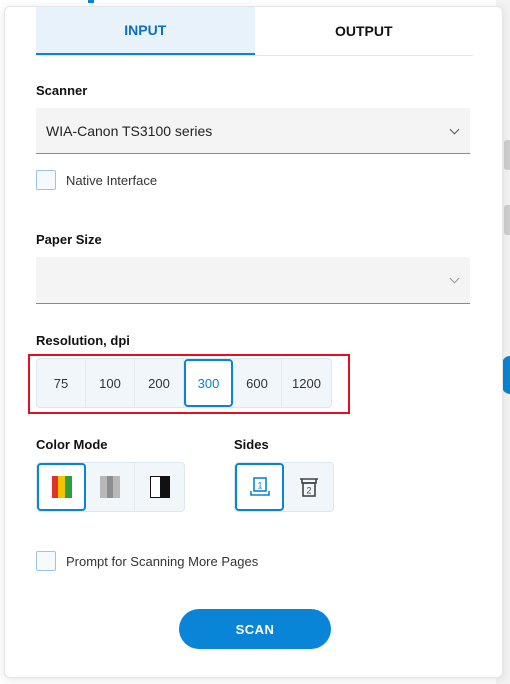 The image size is (510, 684). Describe the element at coordinates (308, 491) in the screenshot. I see `svg-text: 2` at that location.